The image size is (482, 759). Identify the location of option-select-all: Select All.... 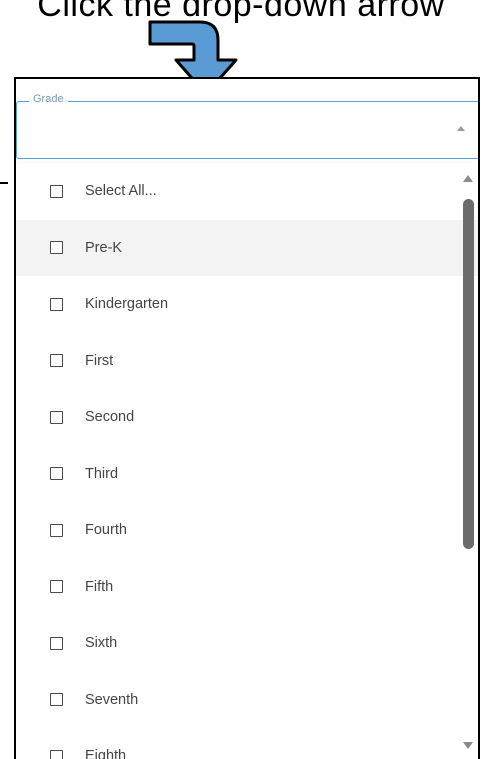
(247, 191).